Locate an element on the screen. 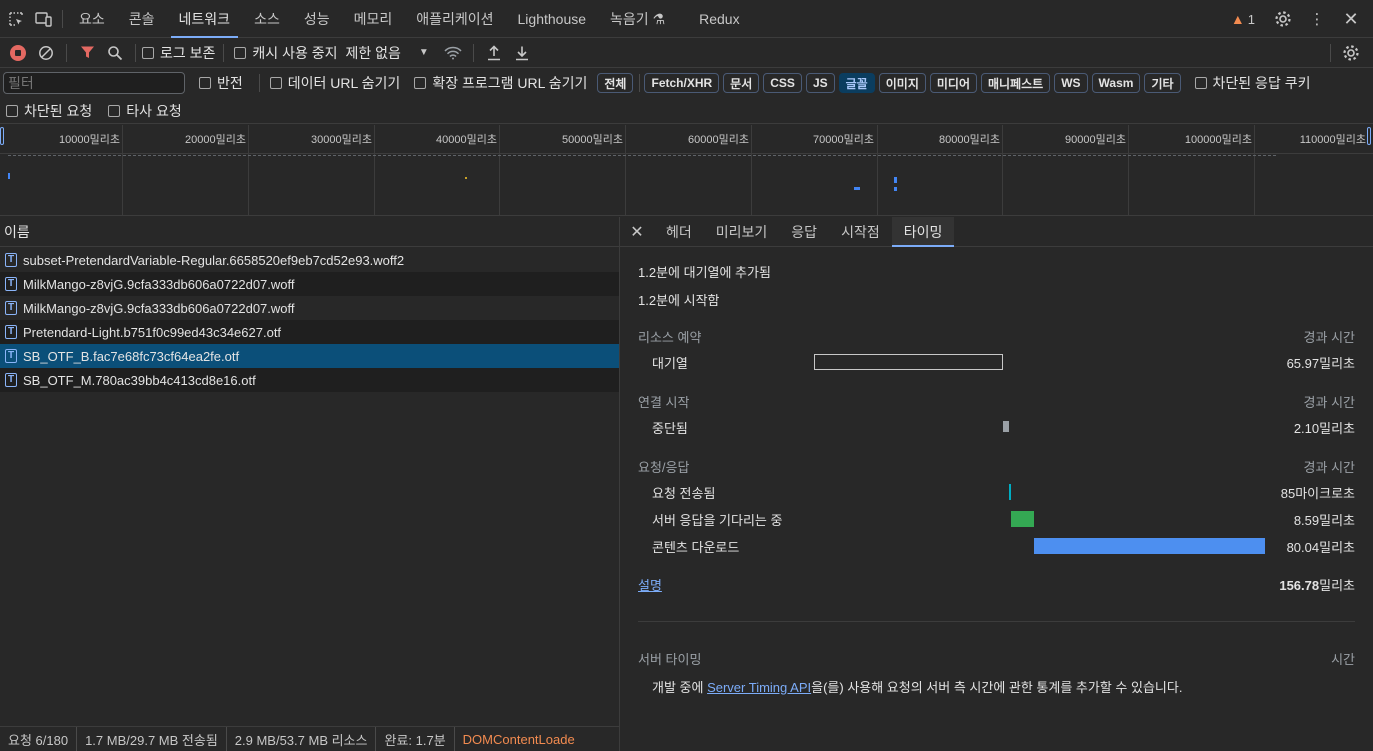 The image size is (1373, 751). type-chip-media: 미디어 is located at coordinates (953, 83).